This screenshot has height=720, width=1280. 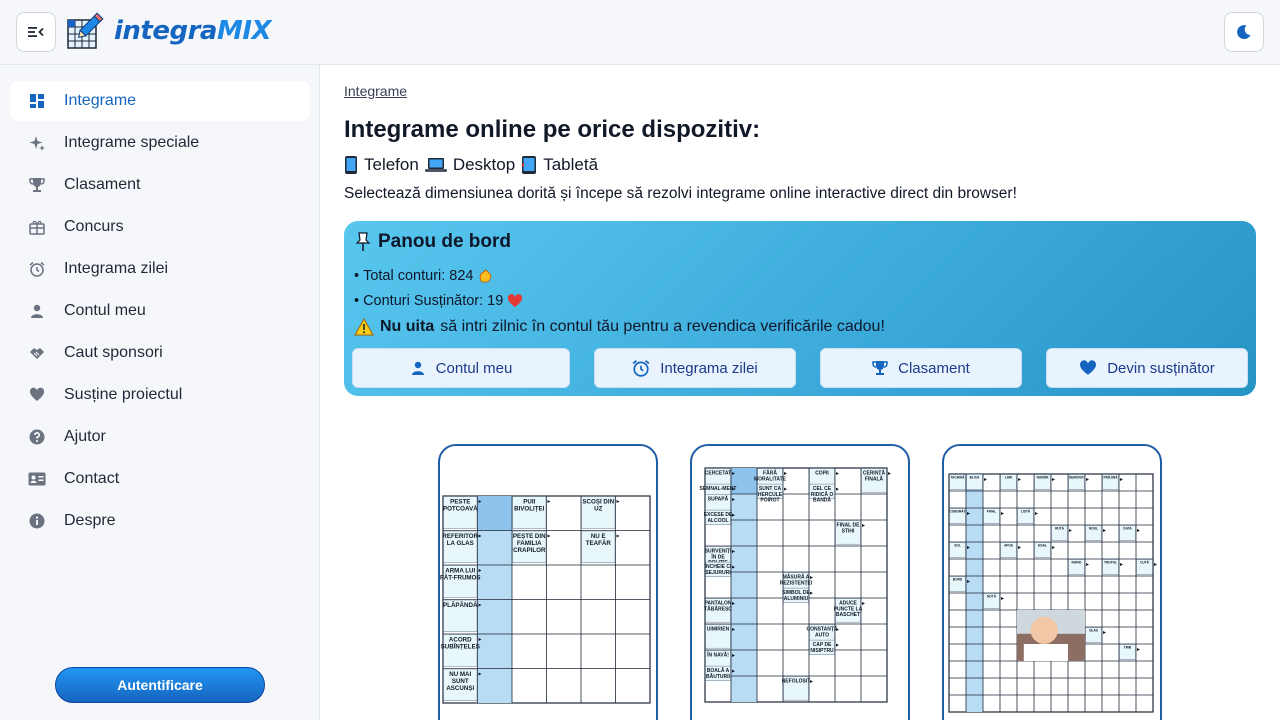 What do you see at coordinates (957, 511) in the screenshot?
I see `clue-text: COBORÂT` at bounding box center [957, 511].